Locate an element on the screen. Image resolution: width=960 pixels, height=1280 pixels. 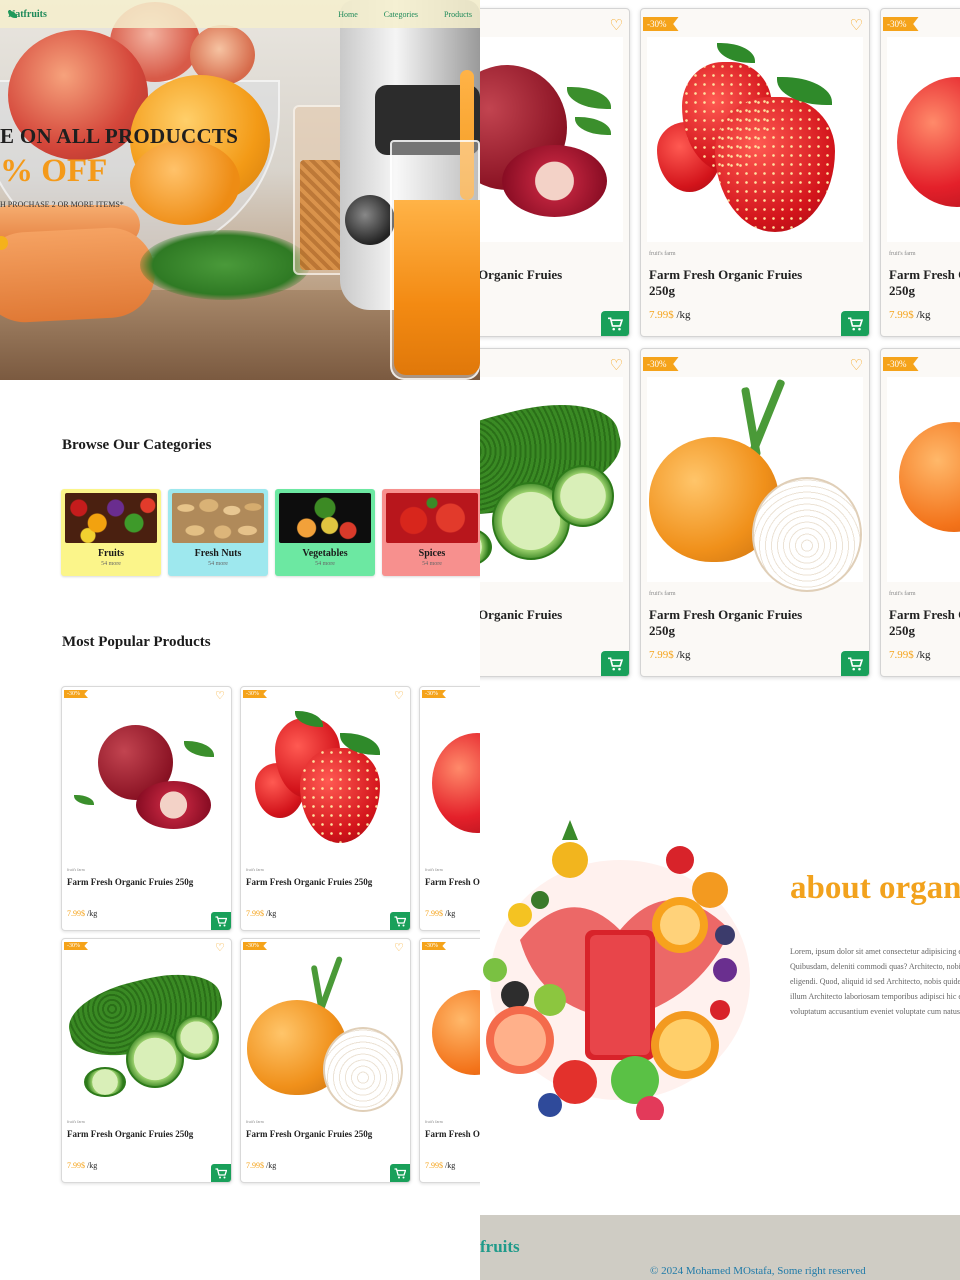
cucumber-image is located at coordinates (146, 1032).